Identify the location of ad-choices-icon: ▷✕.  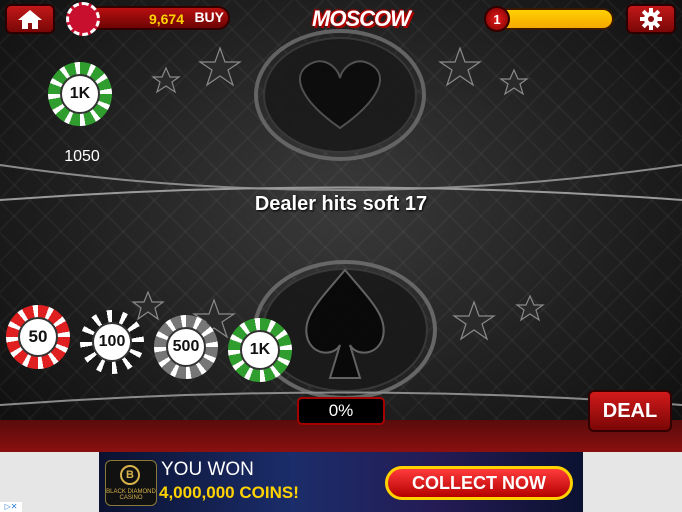
(11, 507).